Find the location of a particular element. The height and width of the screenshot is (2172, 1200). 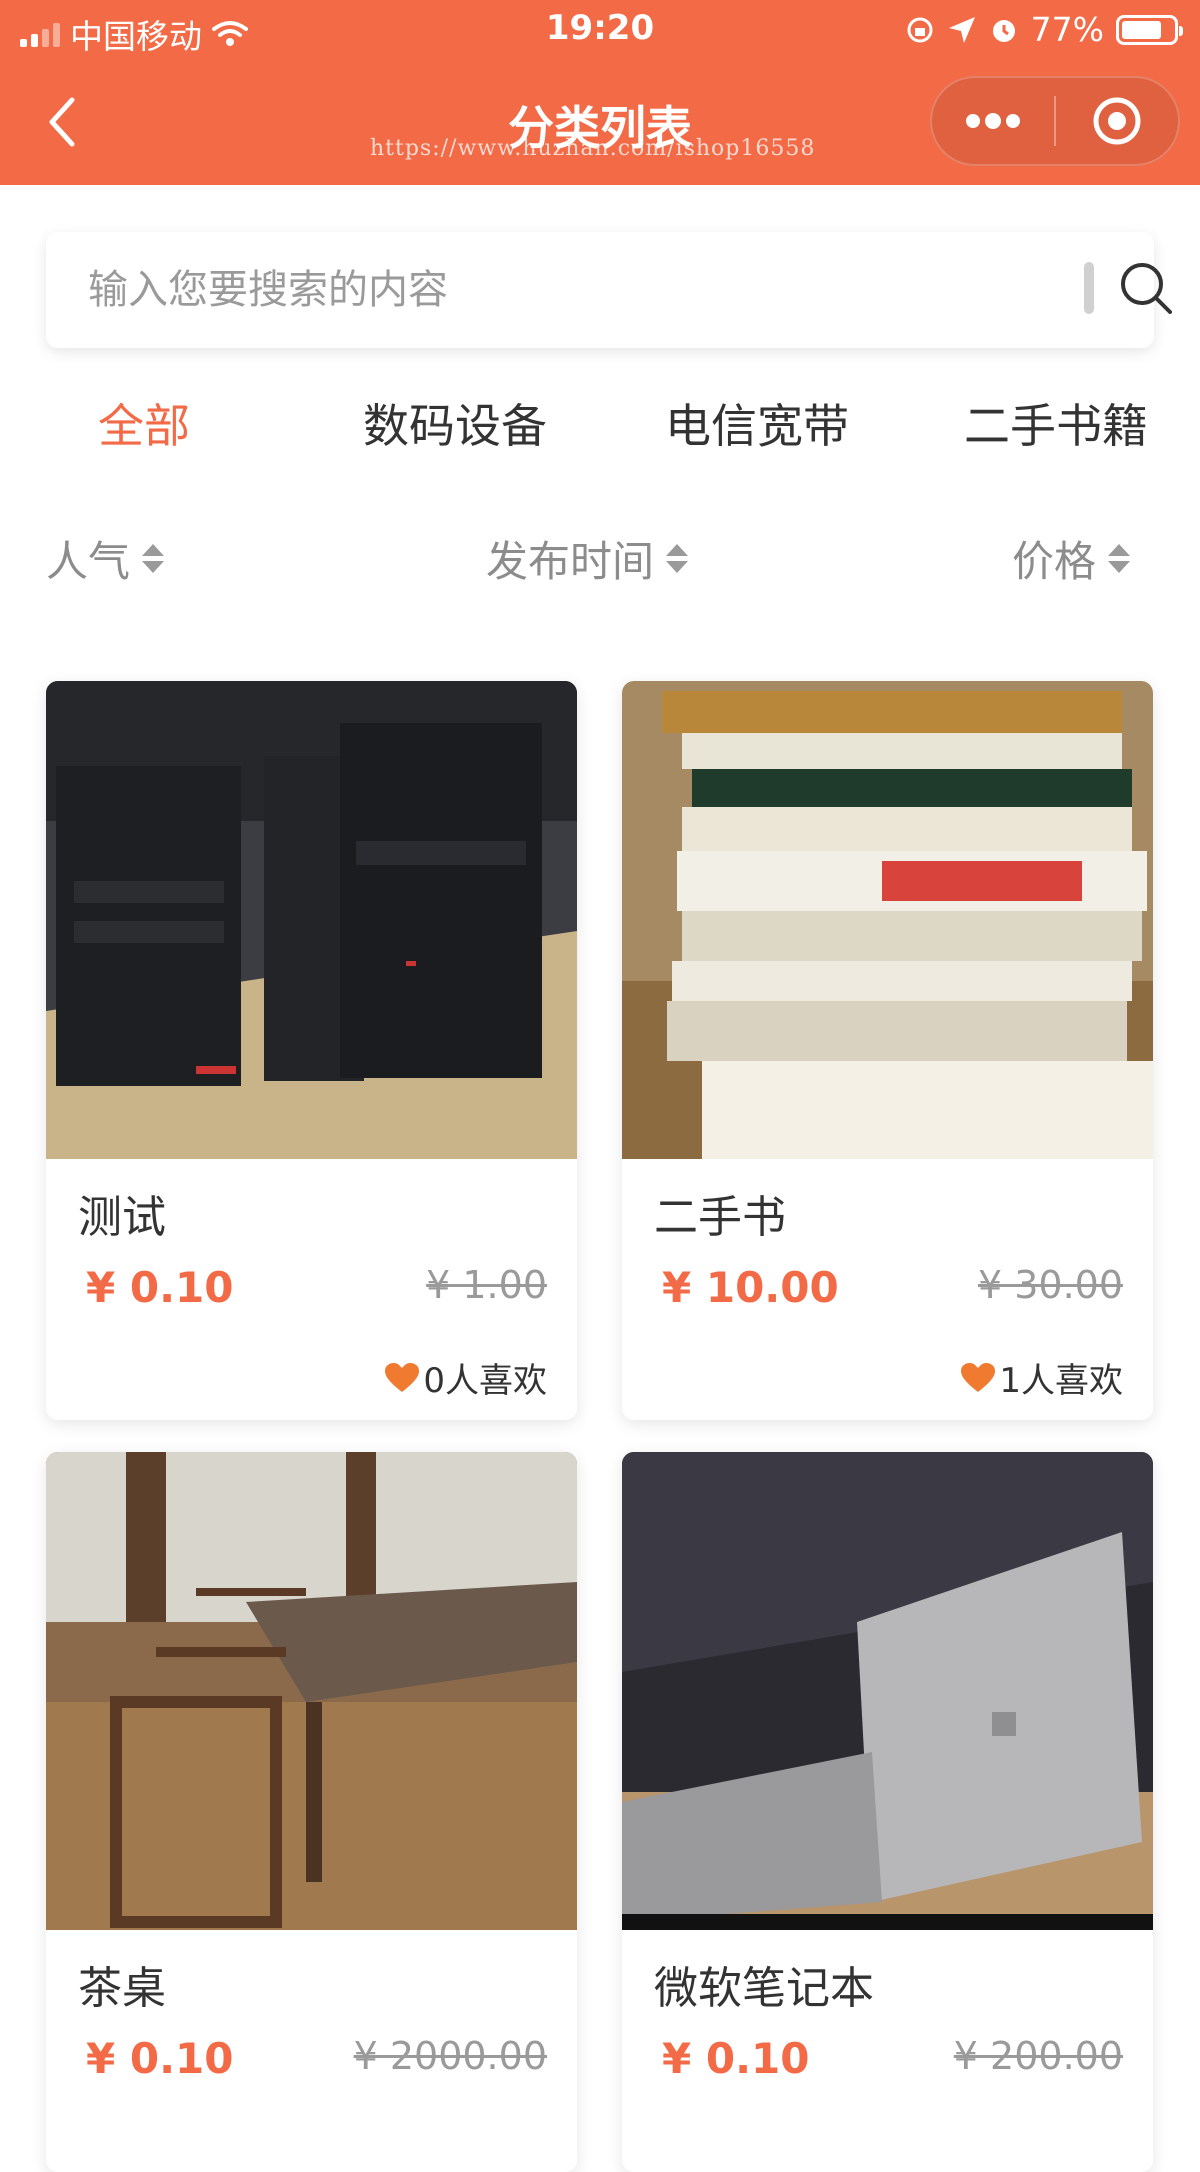

book-stack-photo is located at coordinates (887, 920).